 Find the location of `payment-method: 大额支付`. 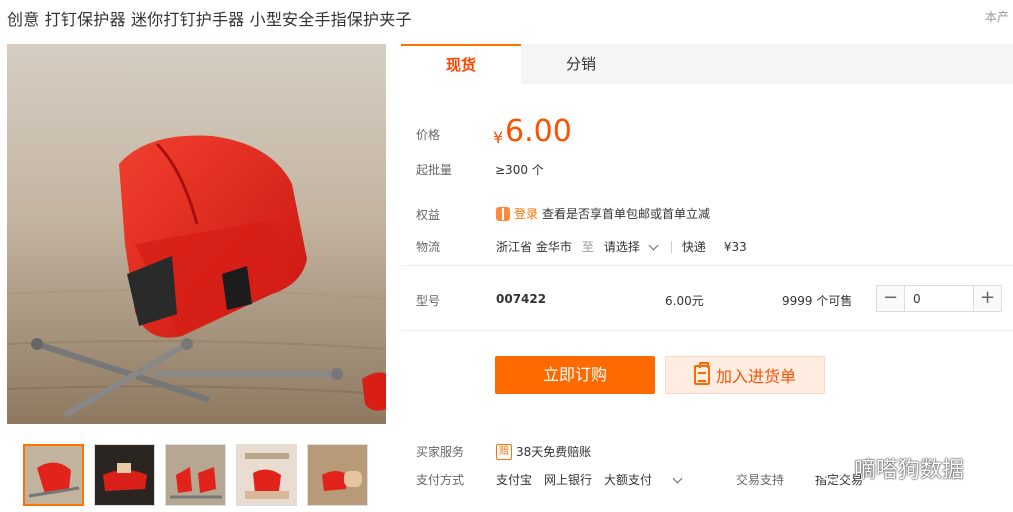

payment-method: 大额支付 is located at coordinates (628, 480).